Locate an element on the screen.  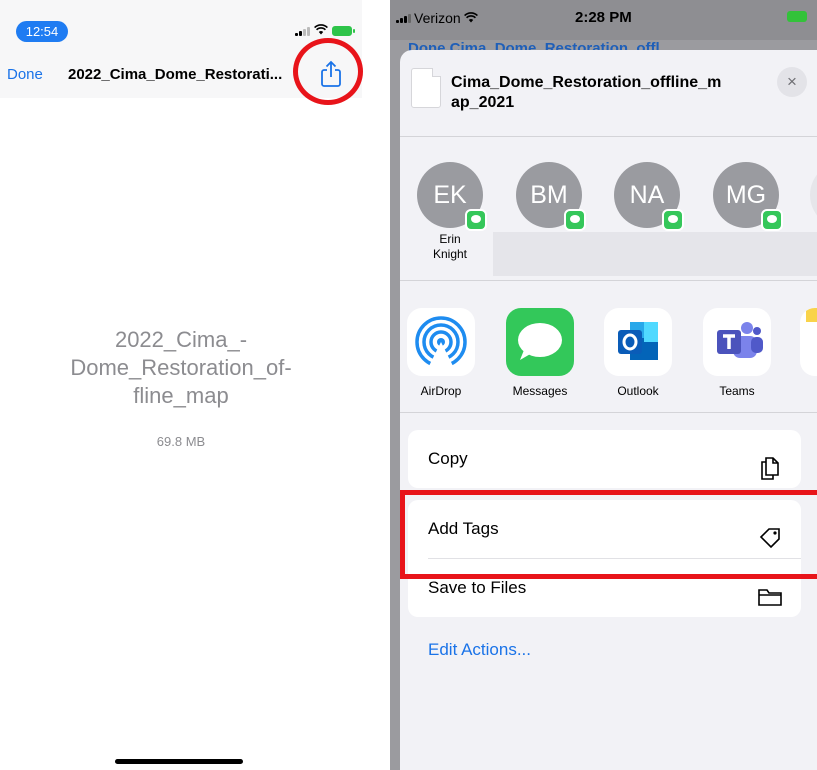
status-bar: Verizon 2:28 PM is located at coordinates (603, 20).